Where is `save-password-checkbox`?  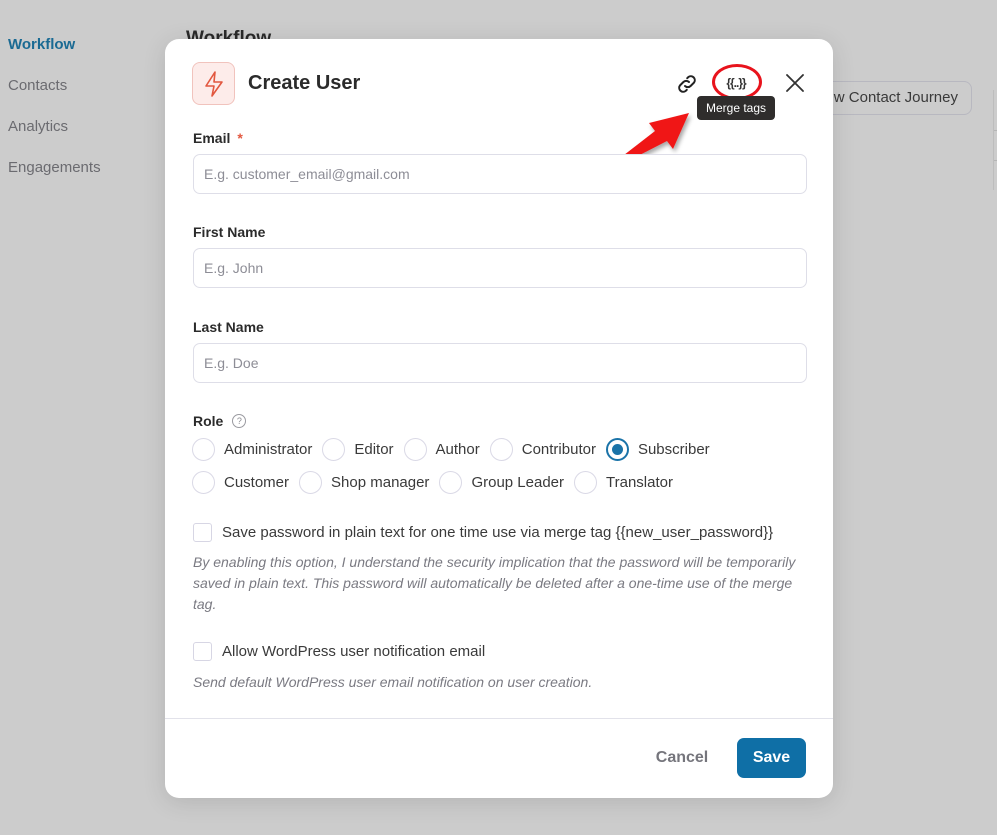 save-password-checkbox is located at coordinates (202, 532).